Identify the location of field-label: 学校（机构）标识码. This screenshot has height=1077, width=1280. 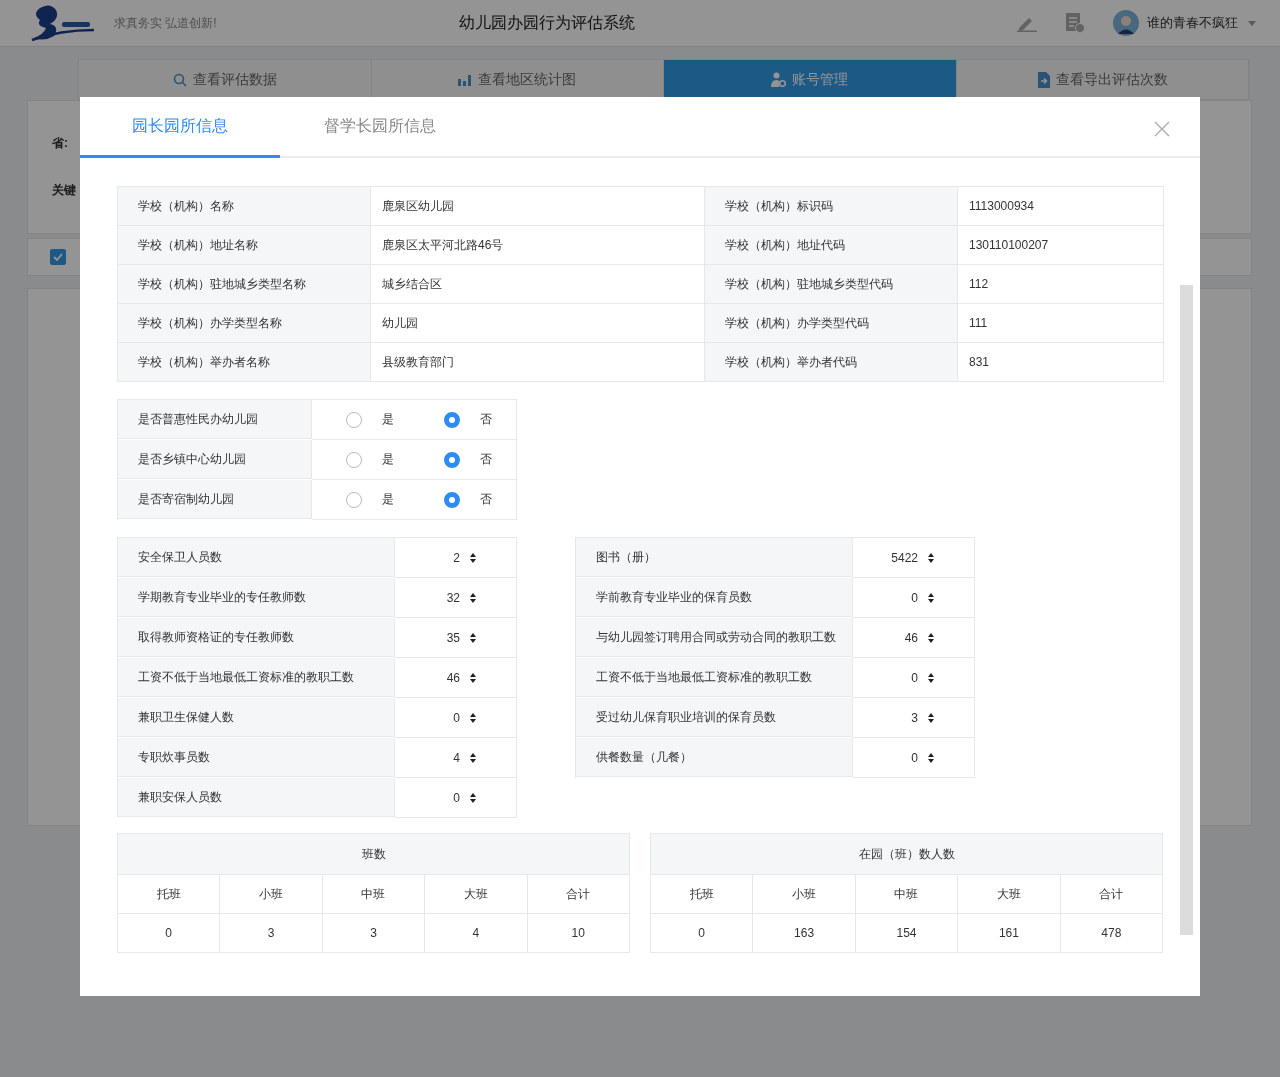
(831, 206).